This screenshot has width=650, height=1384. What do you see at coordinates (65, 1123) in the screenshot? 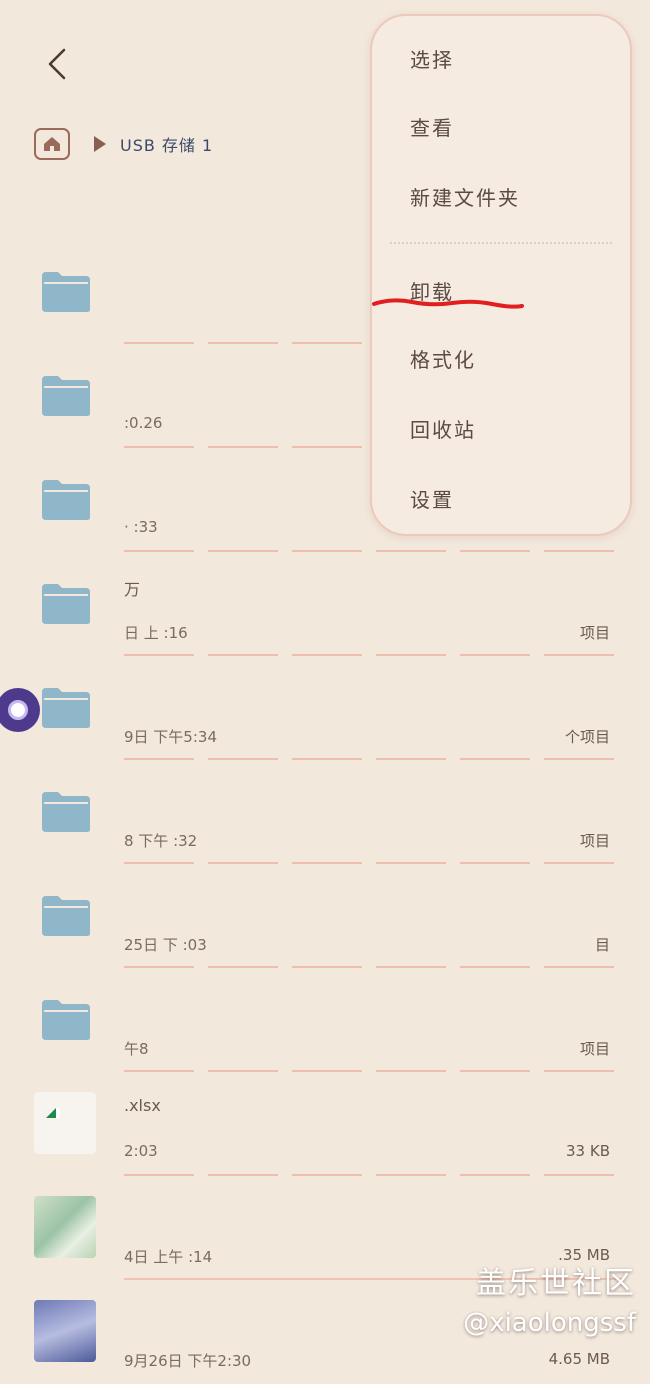
I see `spreadsheet-file-icon` at bounding box center [65, 1123].